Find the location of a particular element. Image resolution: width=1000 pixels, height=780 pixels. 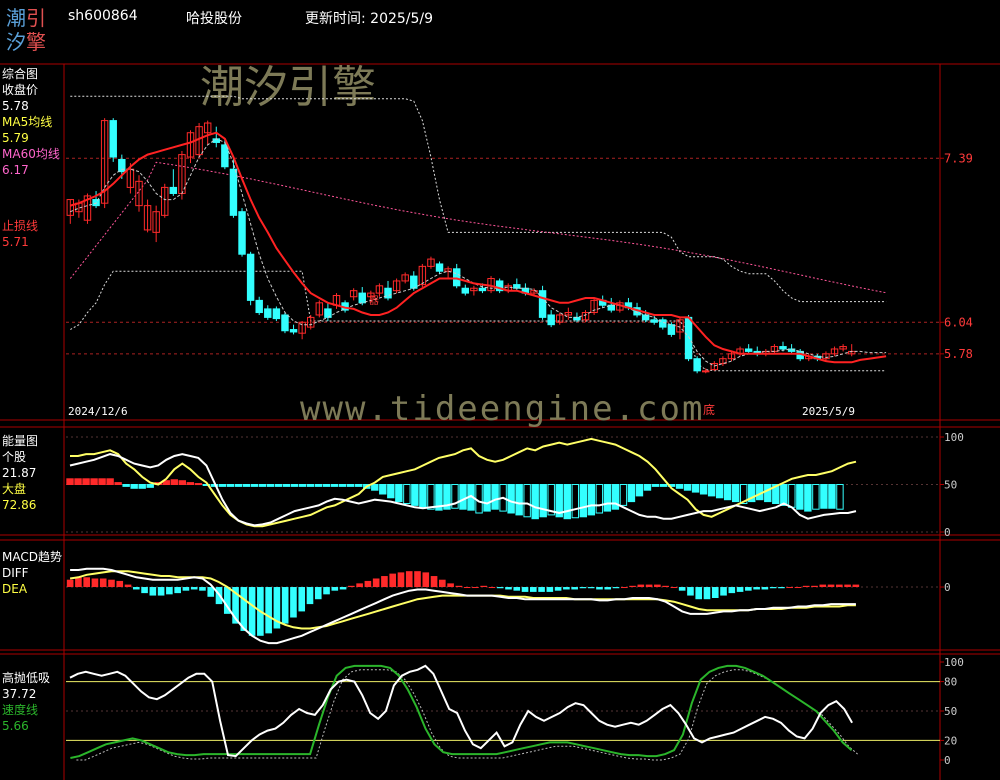

macd-tick-label: 0 is located at coordinates (947, 587).